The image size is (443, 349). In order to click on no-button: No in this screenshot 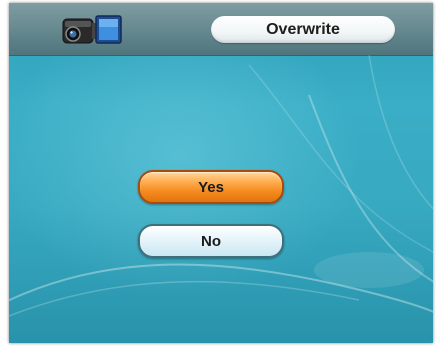, I will do `click(211, 241)`.